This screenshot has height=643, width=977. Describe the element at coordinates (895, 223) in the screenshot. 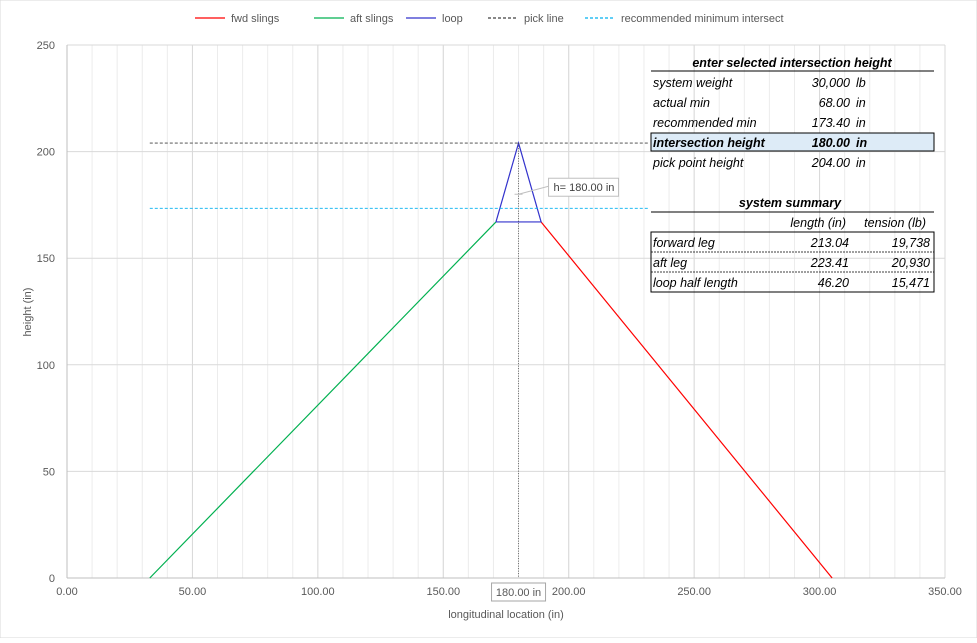

I see `summary-col-tension: tension (lb)` at that location.